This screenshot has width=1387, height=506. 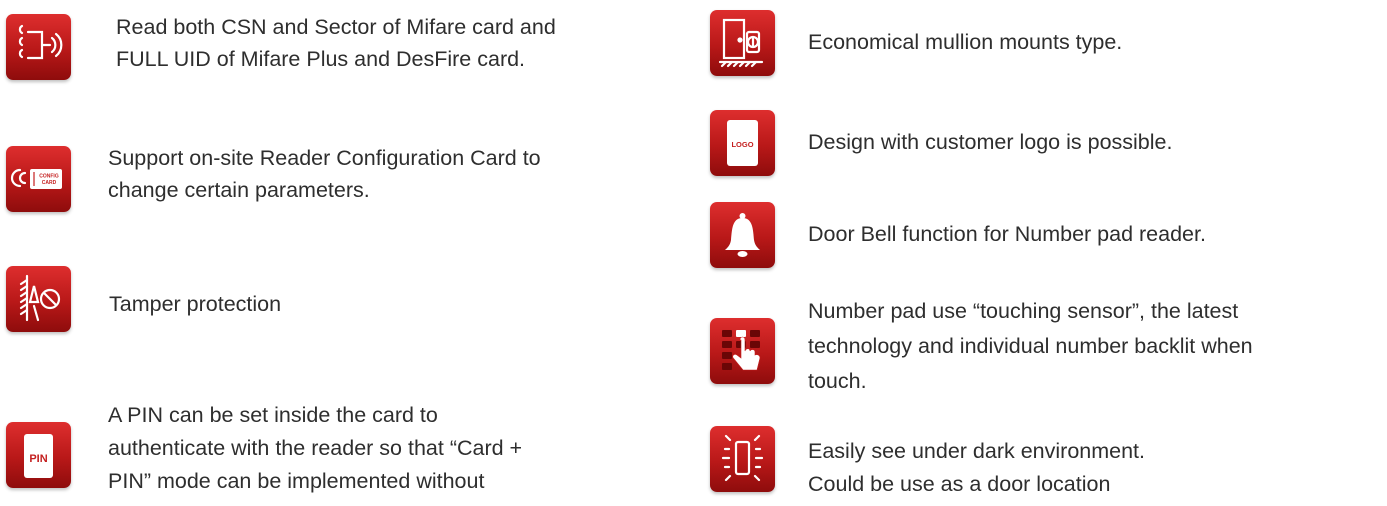 What do you see at coordinates (296, 481) in the screenshot?
I see `feature-pin-line-3: PIN” mode can be implemented without` at bounding box center [296, 481].